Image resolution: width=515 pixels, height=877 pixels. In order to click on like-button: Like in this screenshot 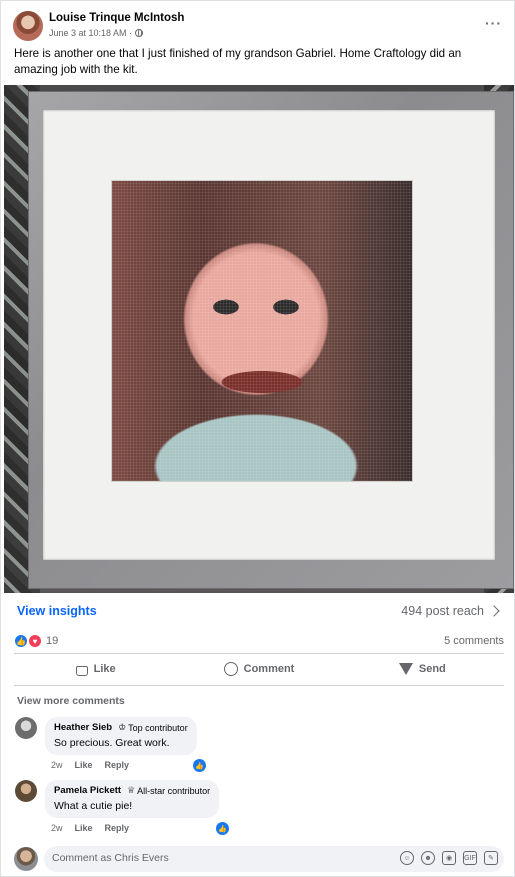, I will do `click(95, 669)`.